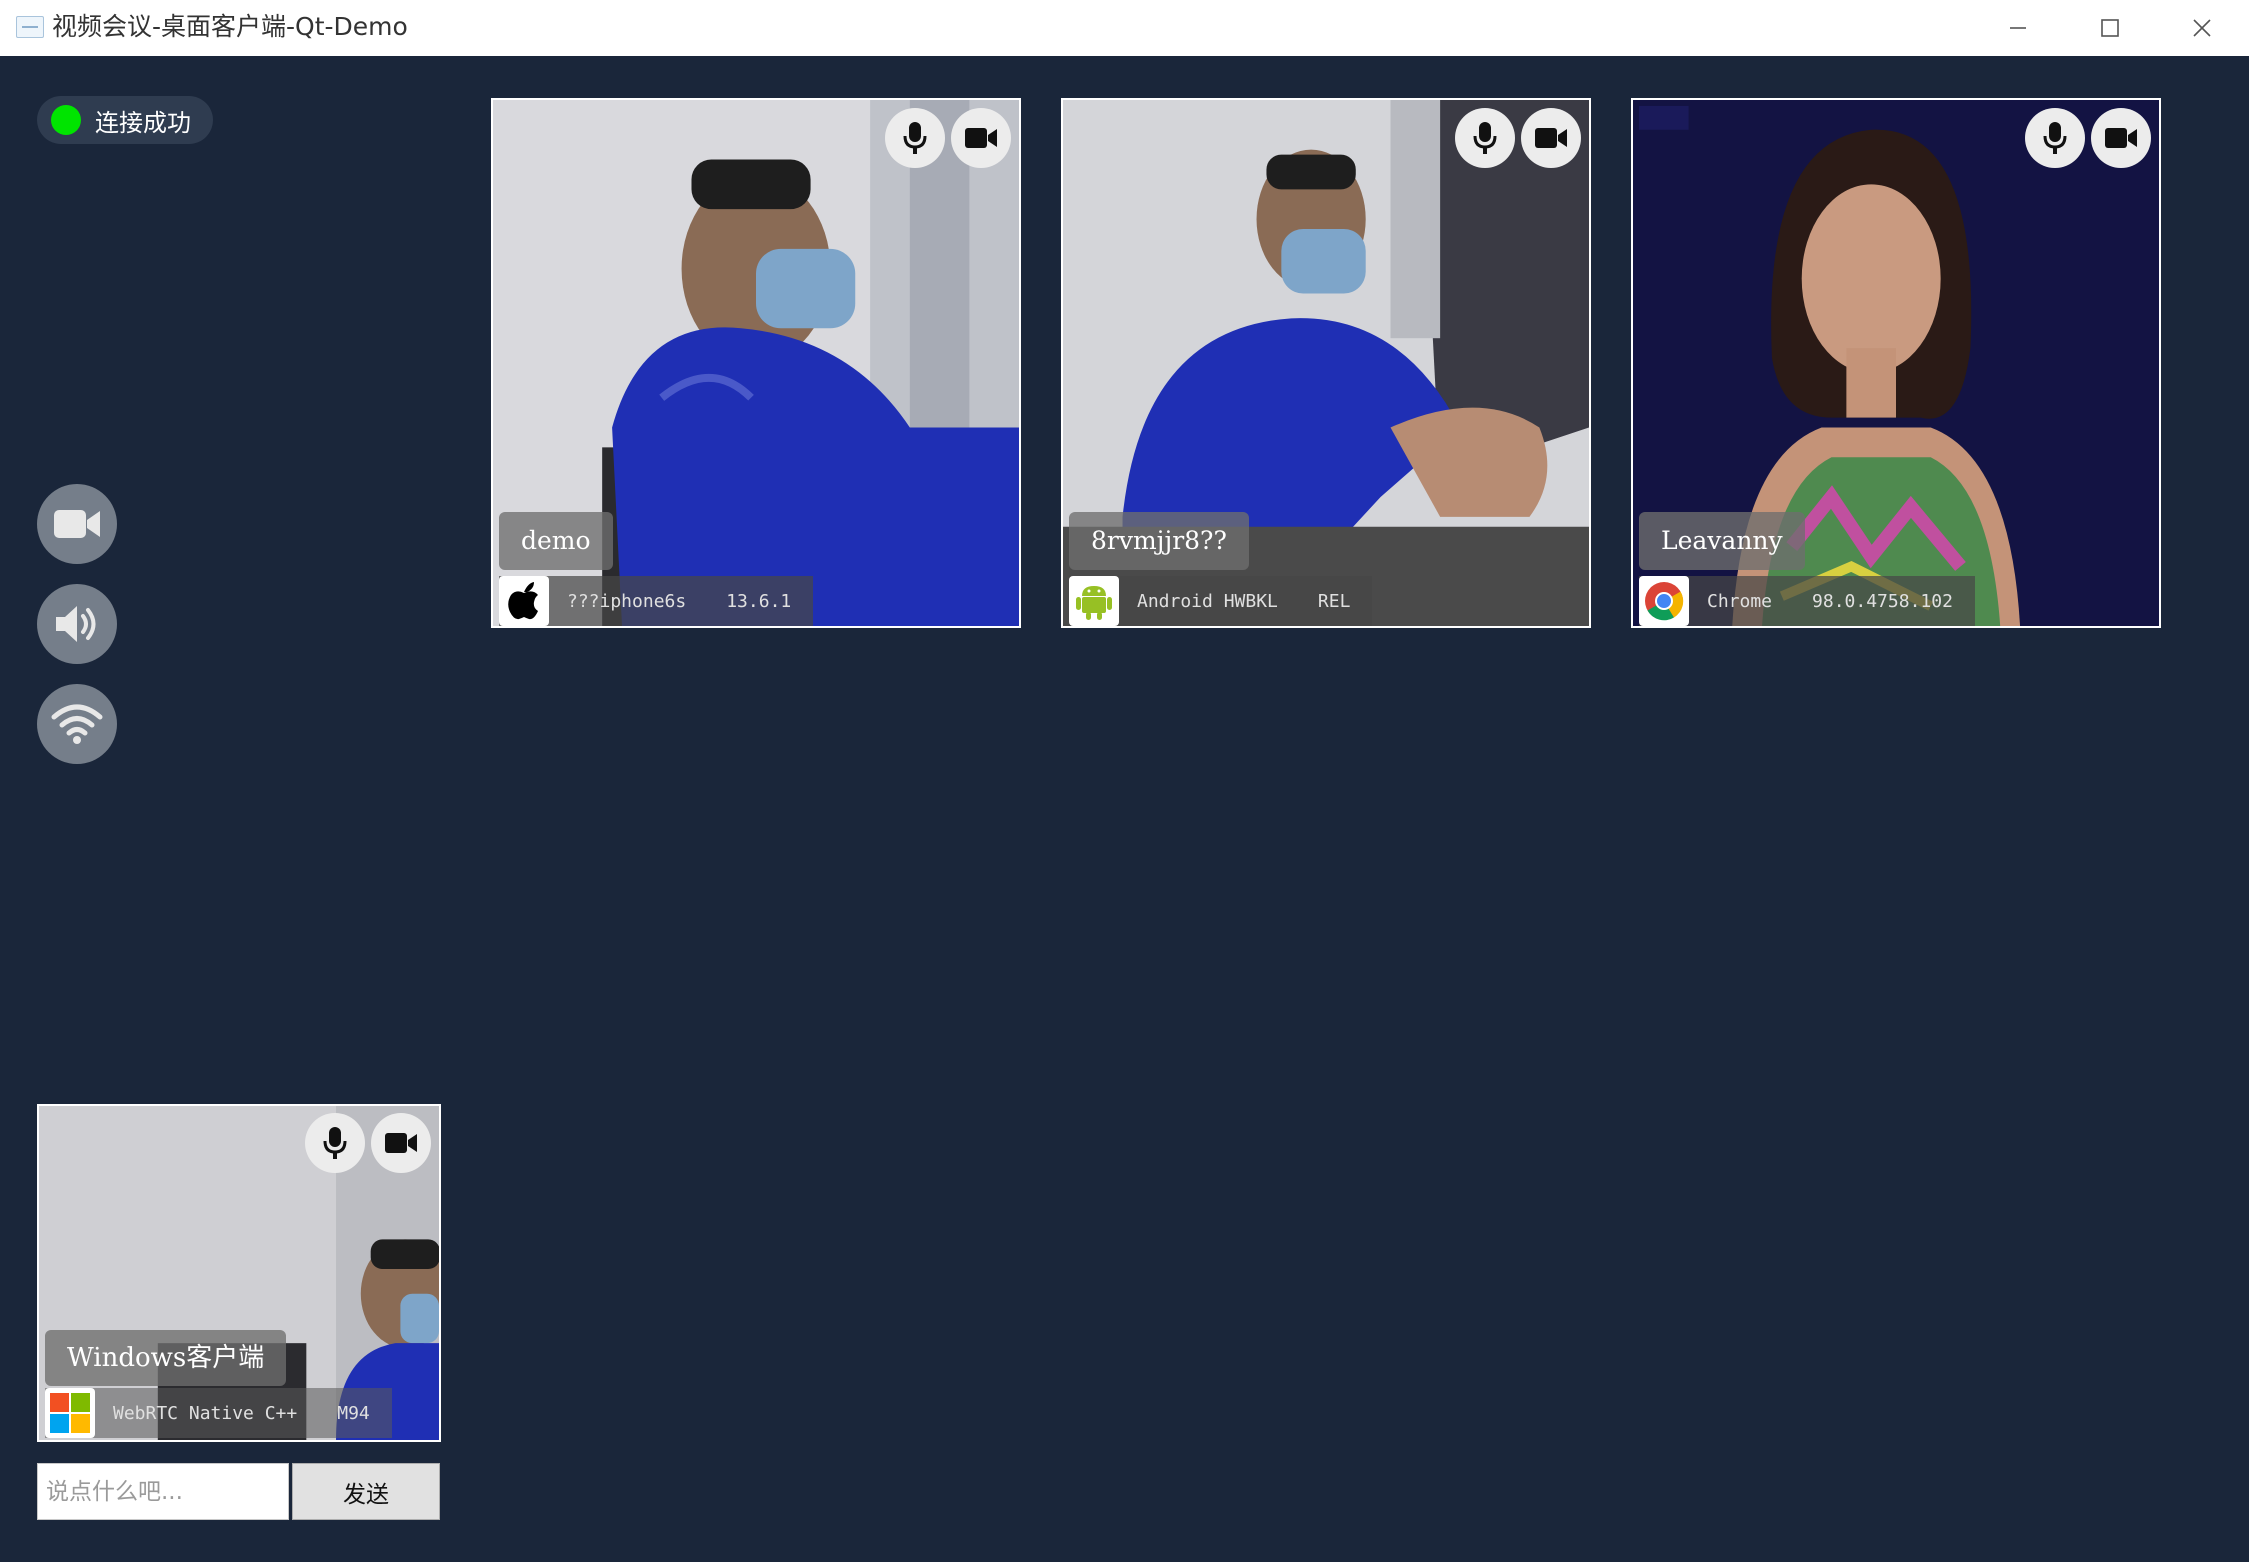  What do you see at coordinates (66, 120) in the screenshot?
I see `status-indicator` at bounding box center [66, 120].